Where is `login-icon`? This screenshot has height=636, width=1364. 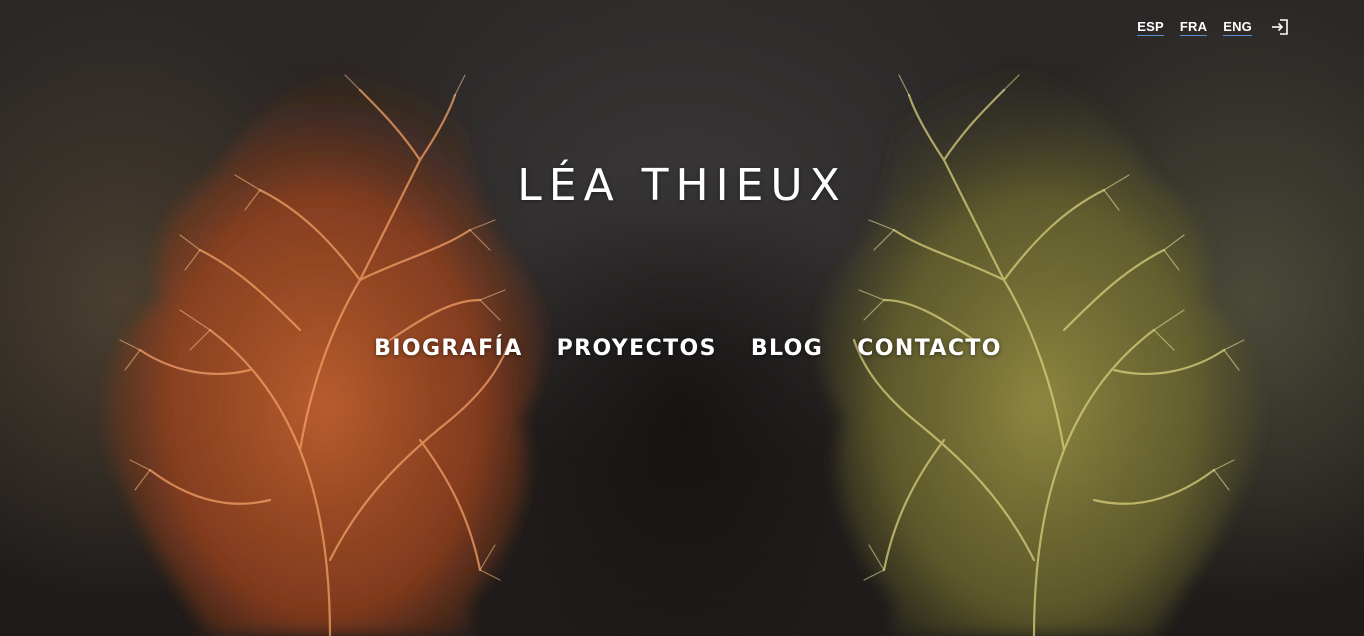 login-icon is located at coordinates (1280, 27).